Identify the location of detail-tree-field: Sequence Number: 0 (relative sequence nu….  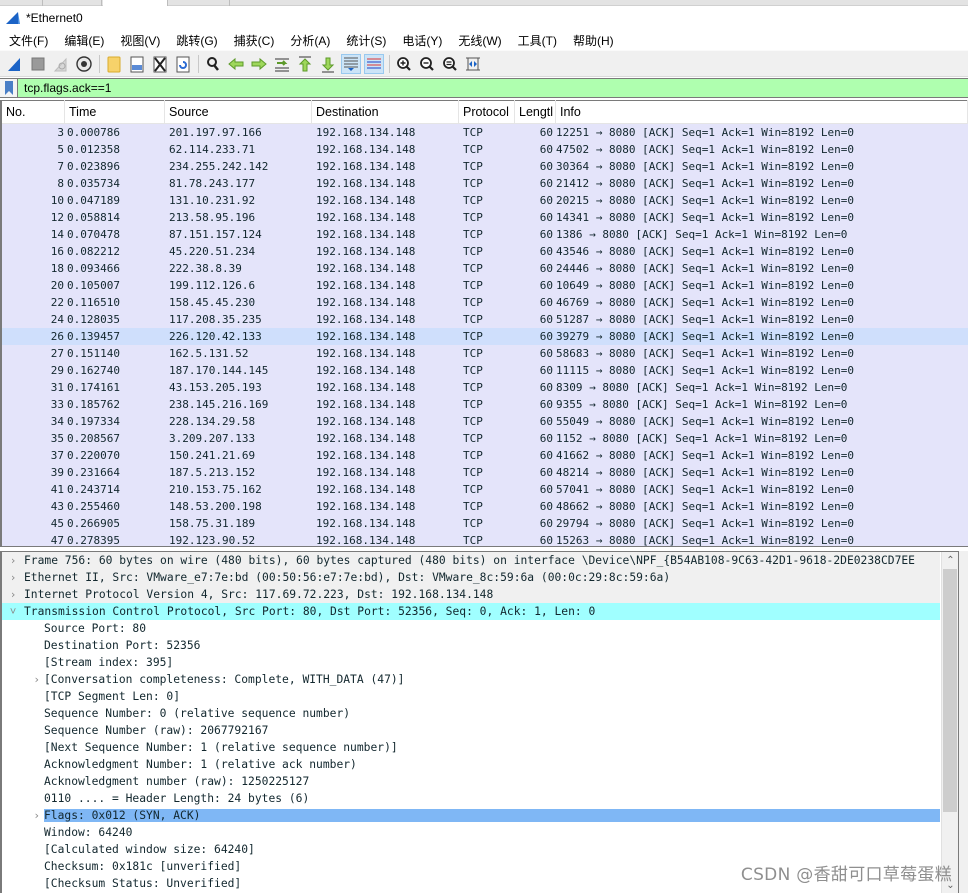
(471, 713).